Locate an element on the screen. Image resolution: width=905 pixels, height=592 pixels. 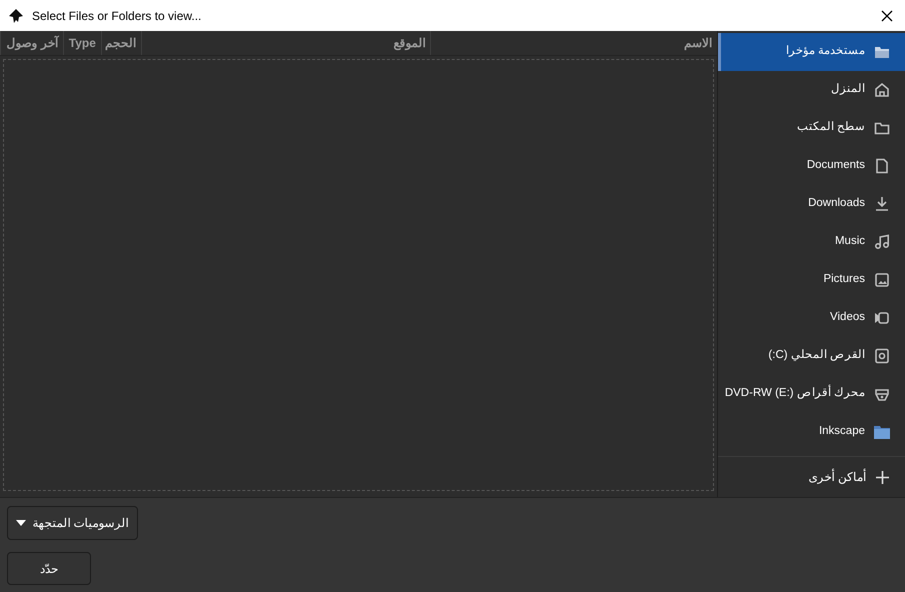
sidebar-item: Inkscape is located at coordinates (811, 432).